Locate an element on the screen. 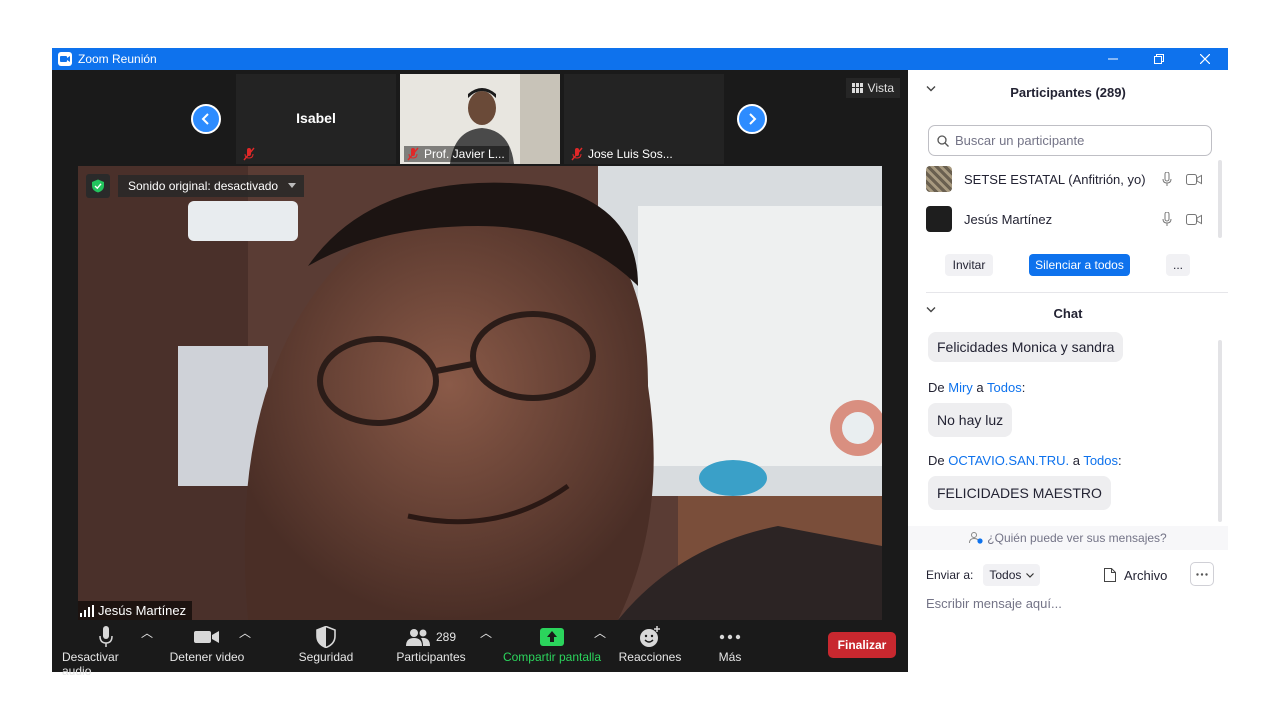  who-can-see-label: ¿Quién puede ver sus mensajes? is located at coordinates (1077, 538).